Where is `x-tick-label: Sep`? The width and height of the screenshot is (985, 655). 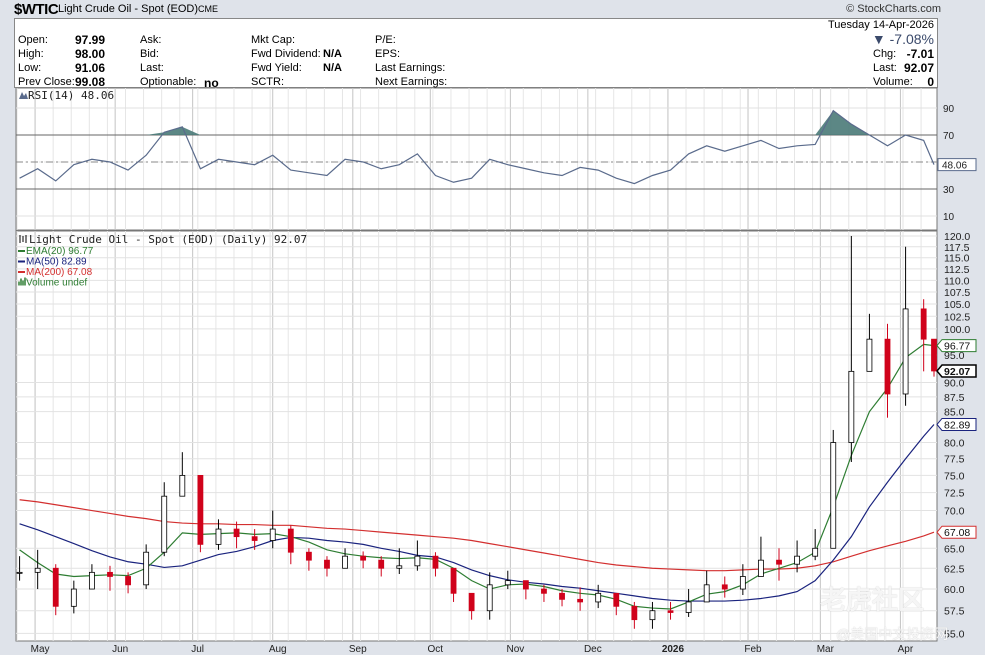
x-tick-label: Sep is located at coordinates (358, 649).